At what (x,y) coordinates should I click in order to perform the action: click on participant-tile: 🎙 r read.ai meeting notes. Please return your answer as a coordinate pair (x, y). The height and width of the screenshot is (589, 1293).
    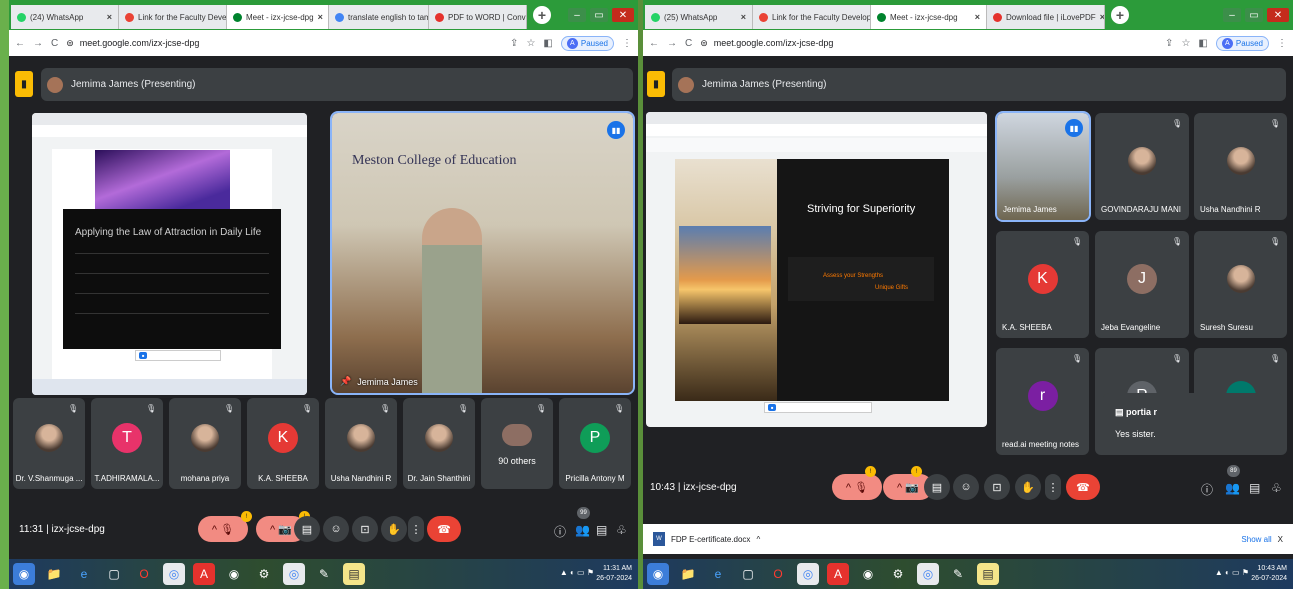
    Looking at the image, I should click on (1042, 401).